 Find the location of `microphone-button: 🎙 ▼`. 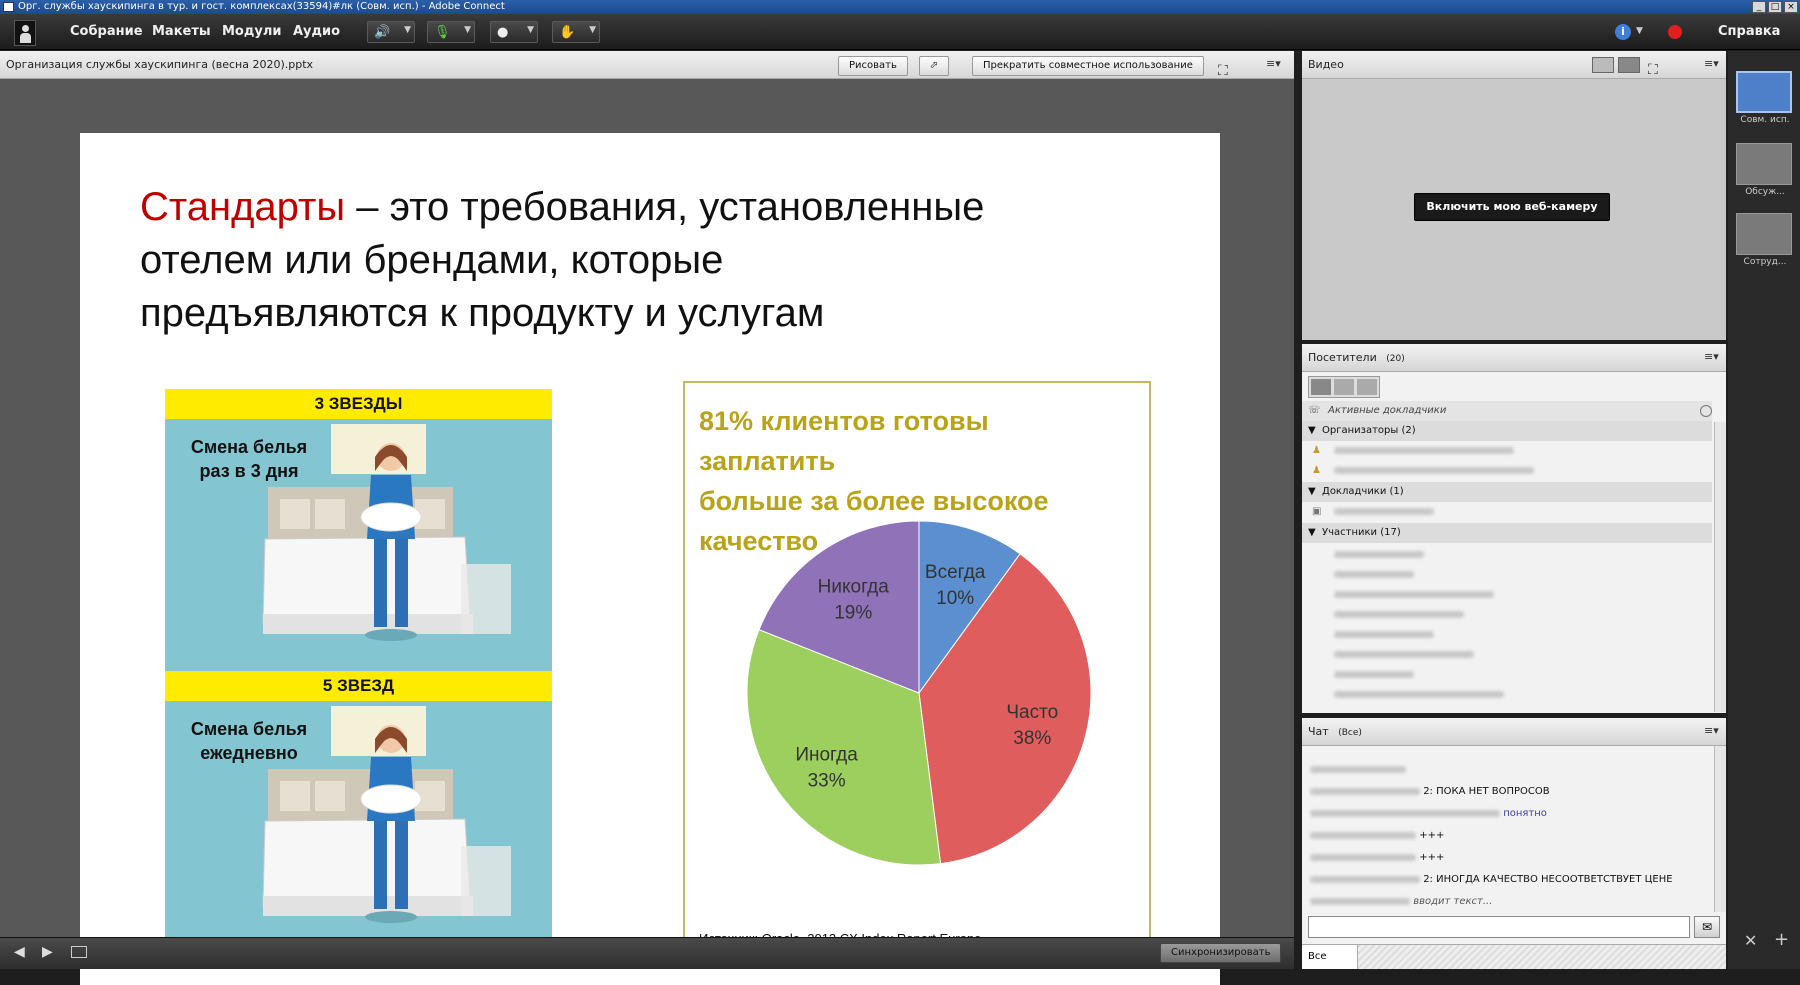

microphone-button: 🎙 ▼ is located at coordinates (451, 32).